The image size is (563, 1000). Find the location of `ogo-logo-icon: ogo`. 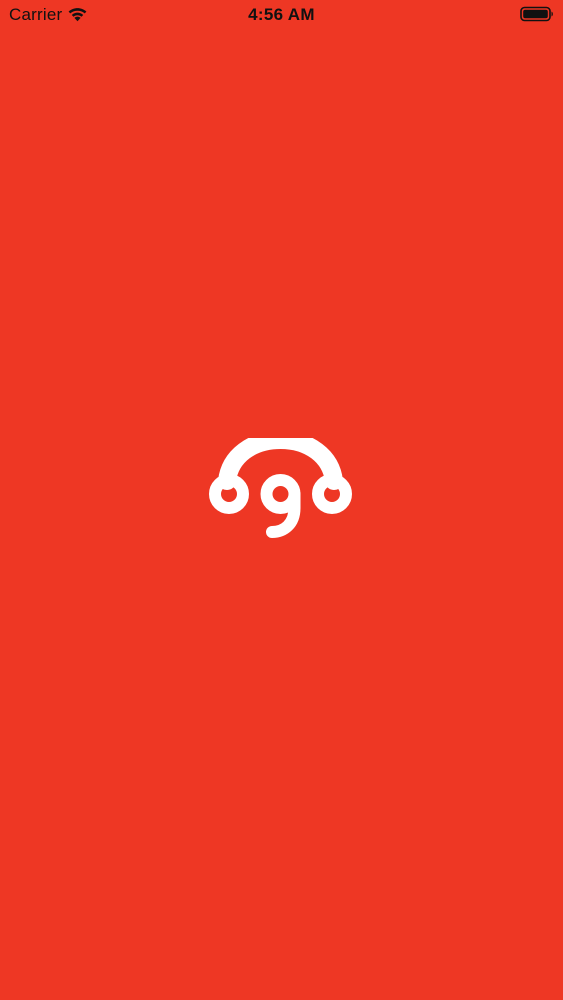

ogo-logo-icon: ogo is located at coordinates (280, 488).